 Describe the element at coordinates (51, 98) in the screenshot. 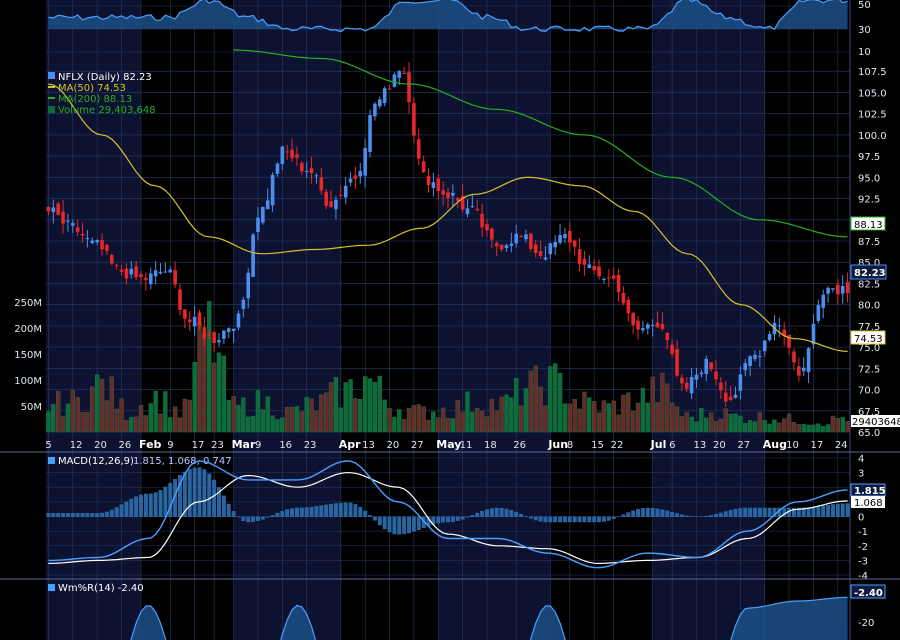

I see `ma200-legend-swatch` at that location.